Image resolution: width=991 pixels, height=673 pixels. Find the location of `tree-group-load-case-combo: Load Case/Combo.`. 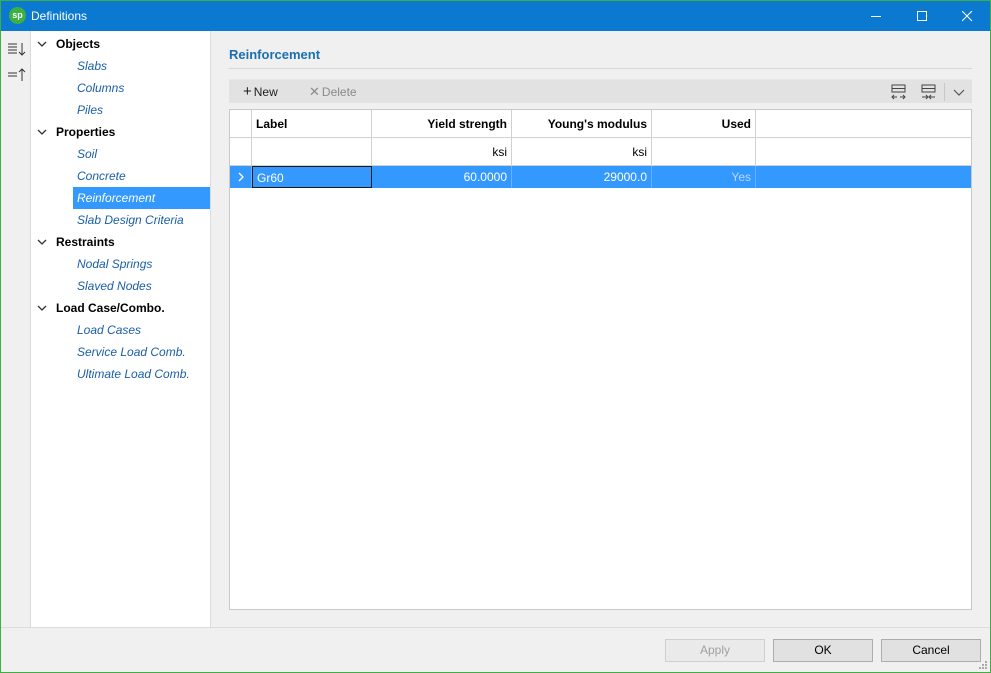

tree-group-load-case-combo: Load Case/Combo. is located at coordinates (120, 308).